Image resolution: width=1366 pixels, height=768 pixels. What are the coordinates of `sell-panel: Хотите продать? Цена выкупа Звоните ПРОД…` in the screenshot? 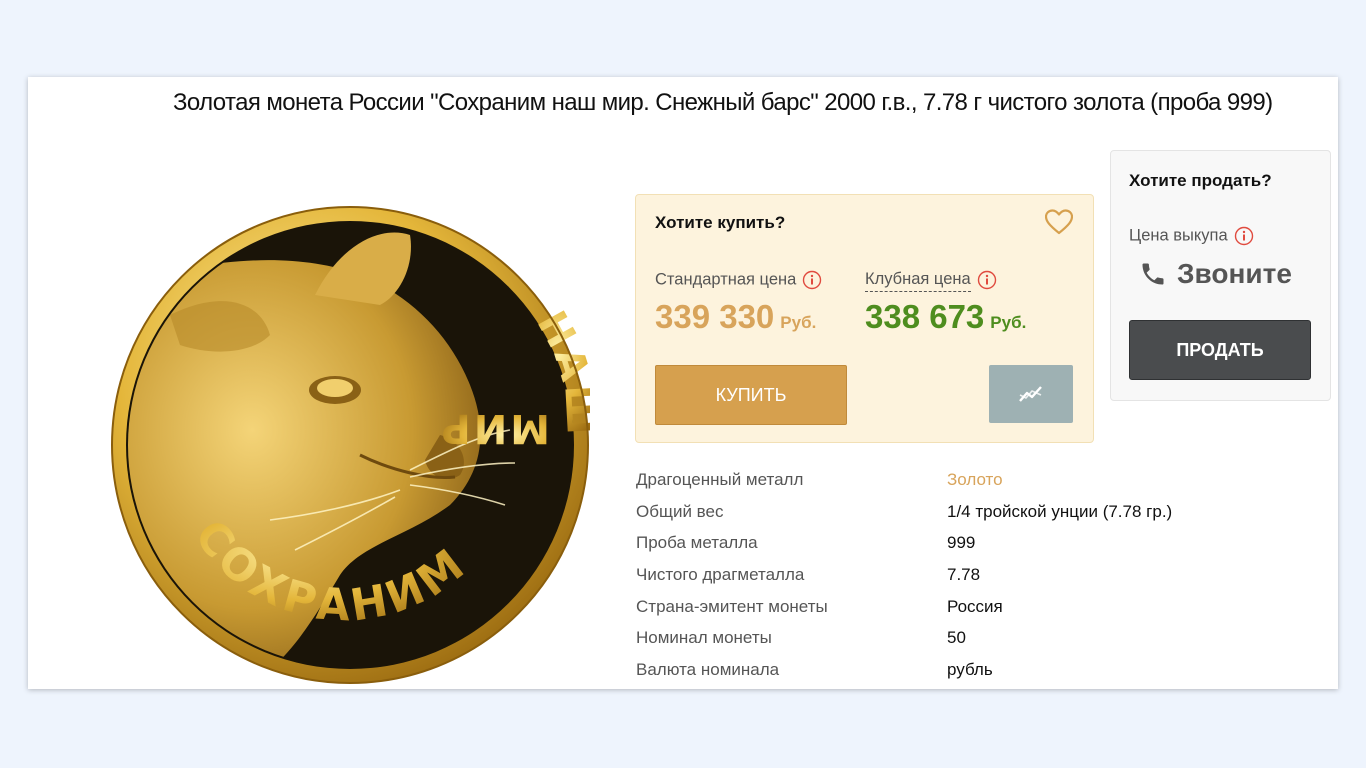 It's located at (1220, 275).